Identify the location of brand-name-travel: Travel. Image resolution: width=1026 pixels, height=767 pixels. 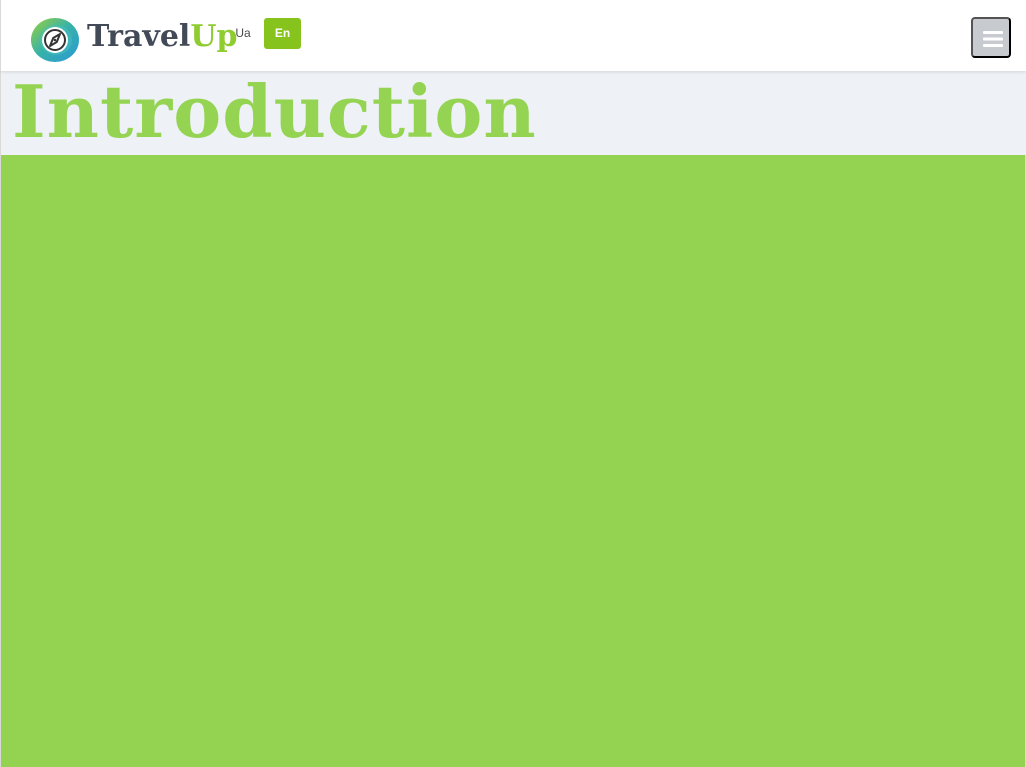
(139, 36).